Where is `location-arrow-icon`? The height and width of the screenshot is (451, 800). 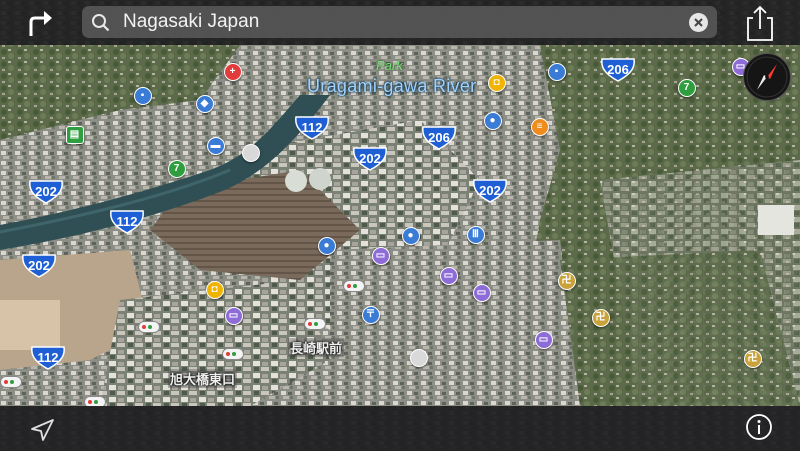 location-arrow-icon is located at coordinates (42, 430).